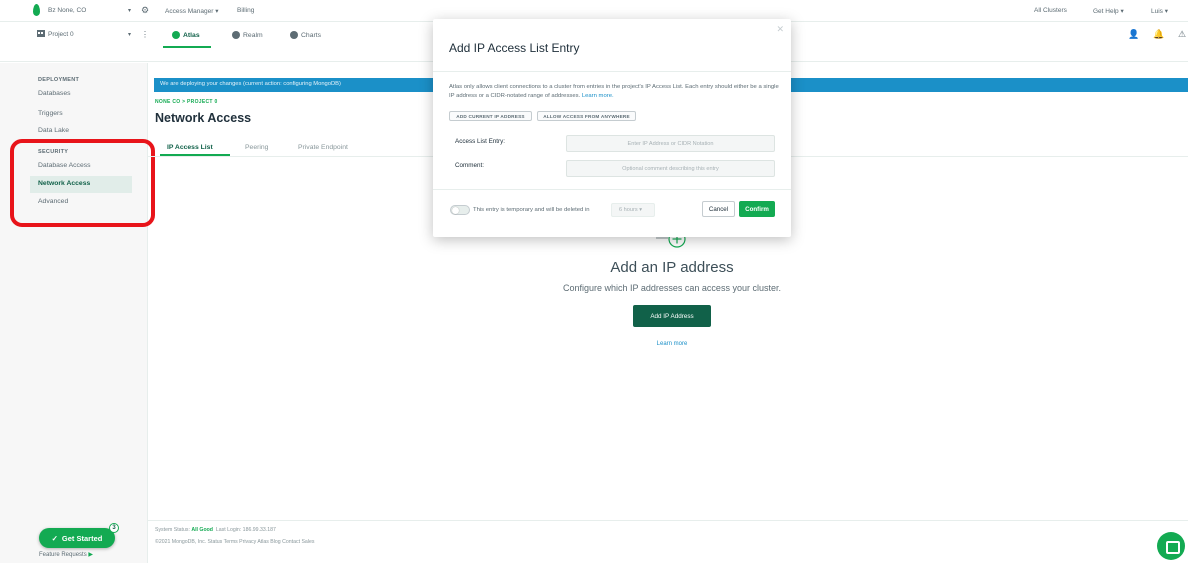  I want to click on user-name: Luis, so click(1157, 11).